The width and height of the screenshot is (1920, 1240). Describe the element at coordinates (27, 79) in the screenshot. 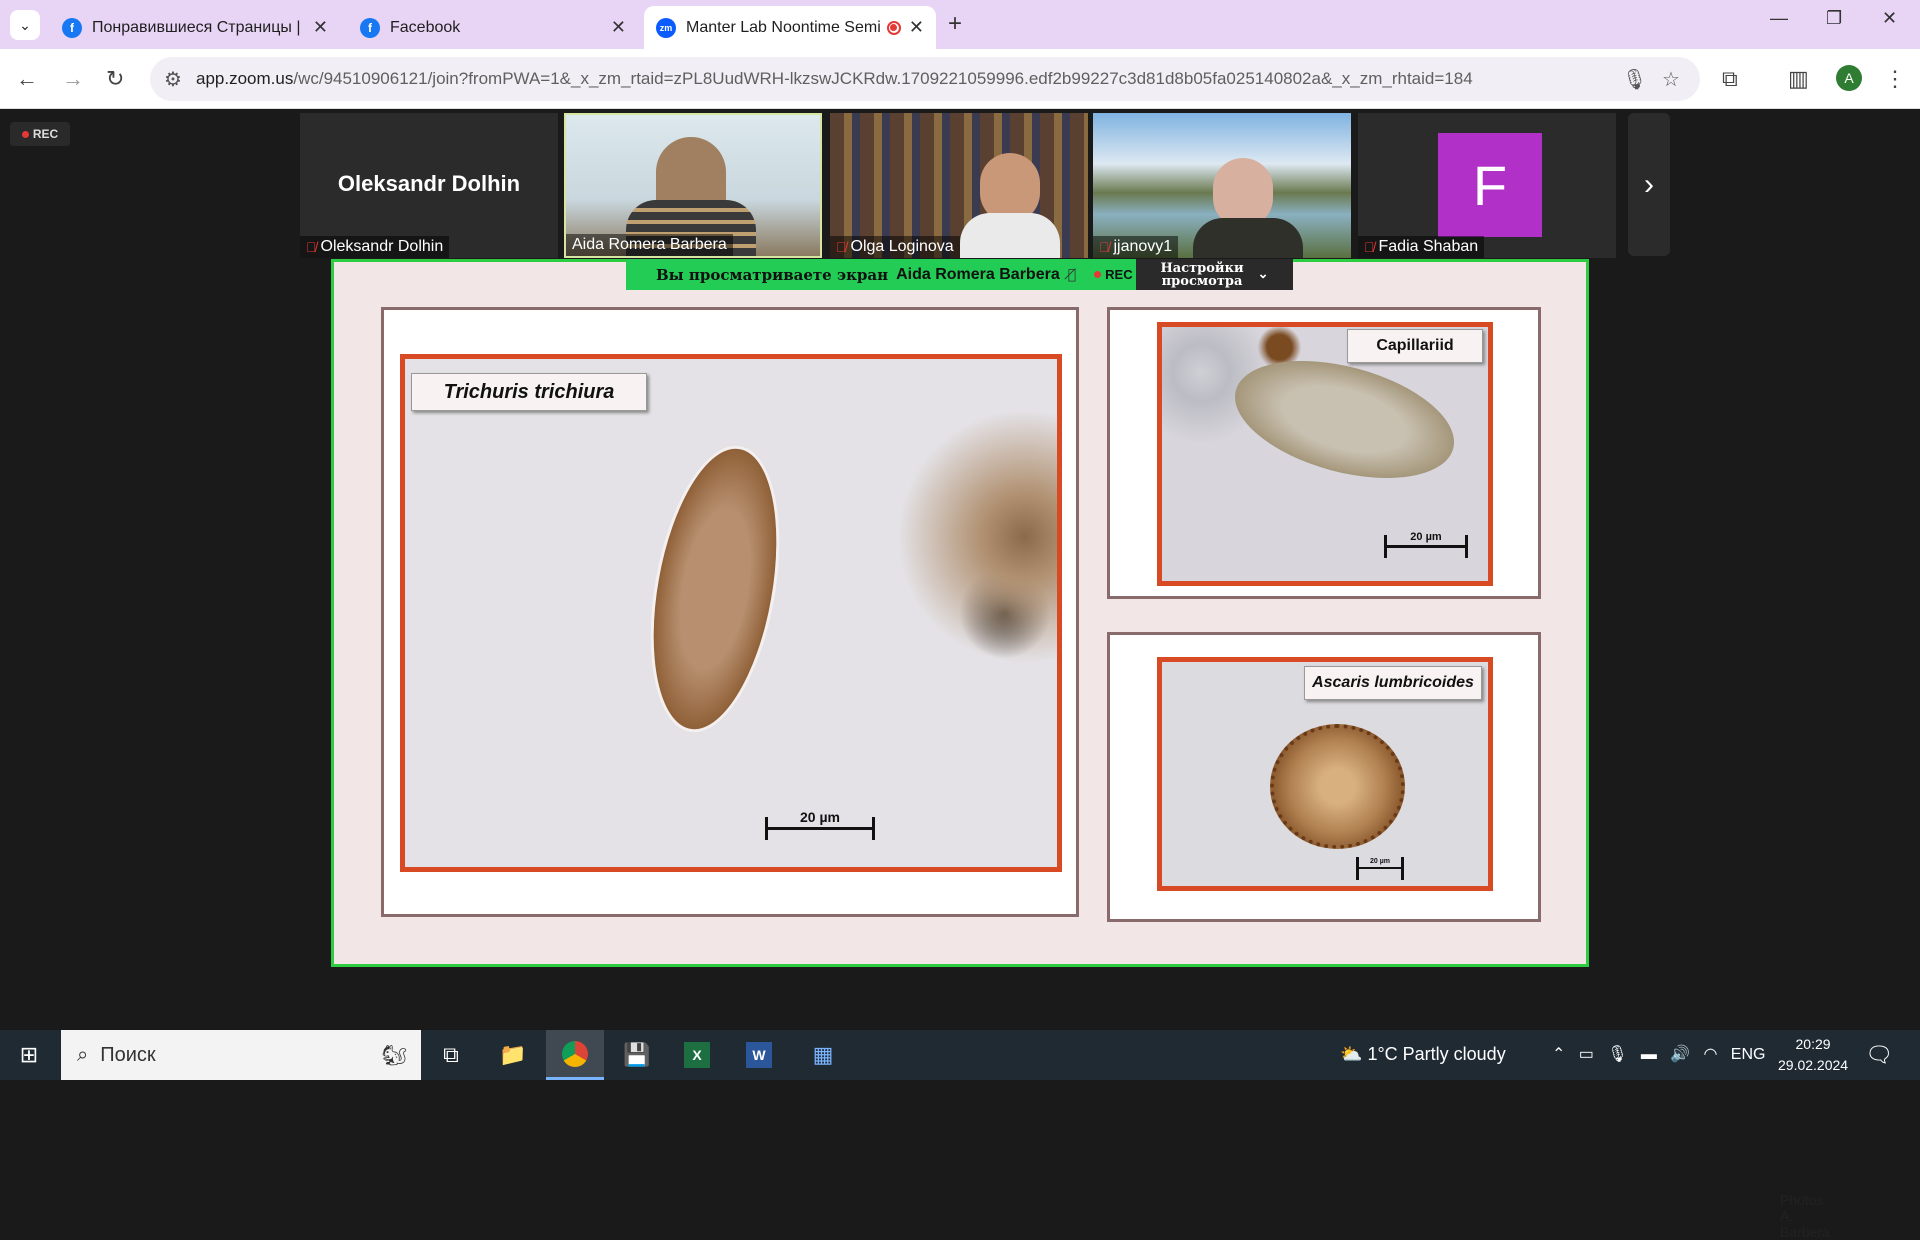

I see `back-button: ←` at that location.